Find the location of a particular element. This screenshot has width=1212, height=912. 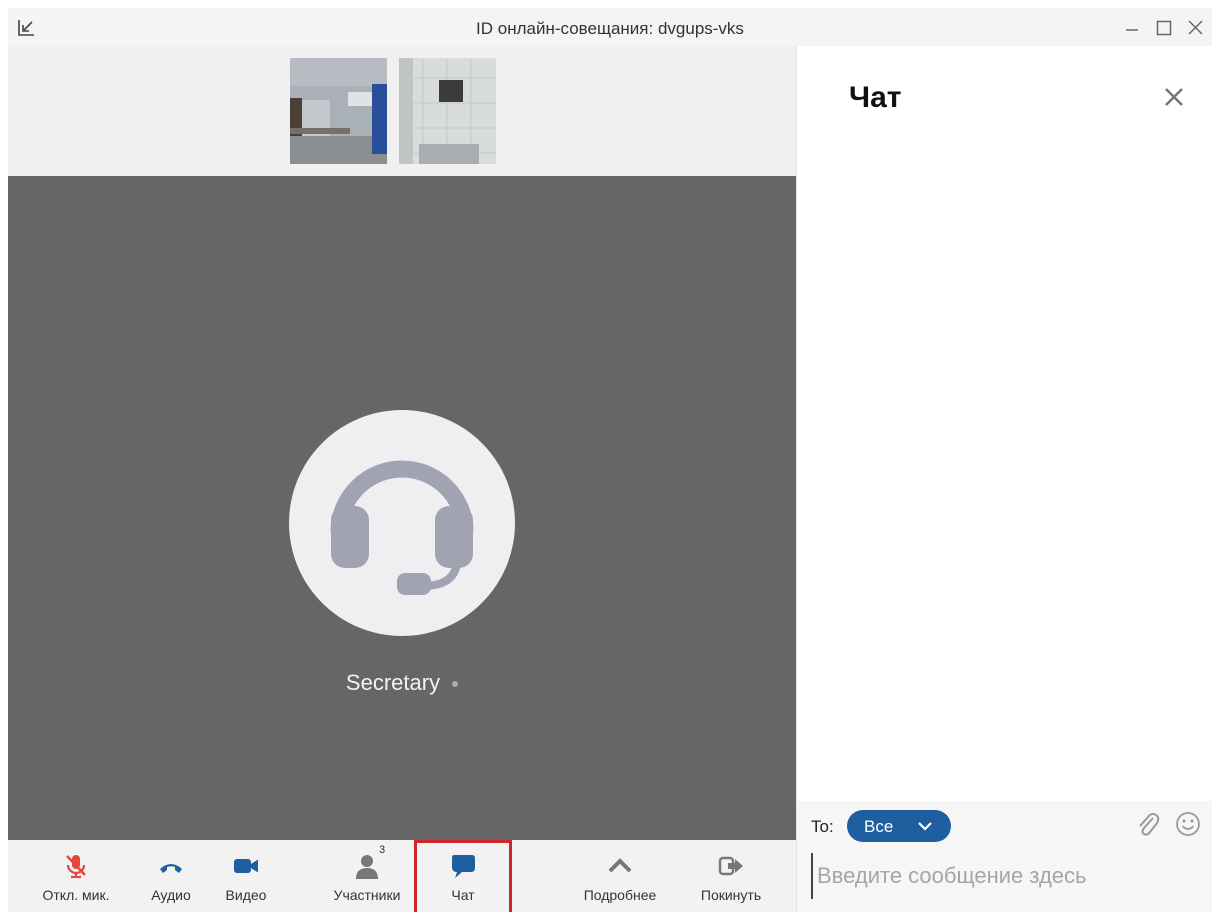

mute-mic-label: Откл. мик. is located at coordinates (76, 895).